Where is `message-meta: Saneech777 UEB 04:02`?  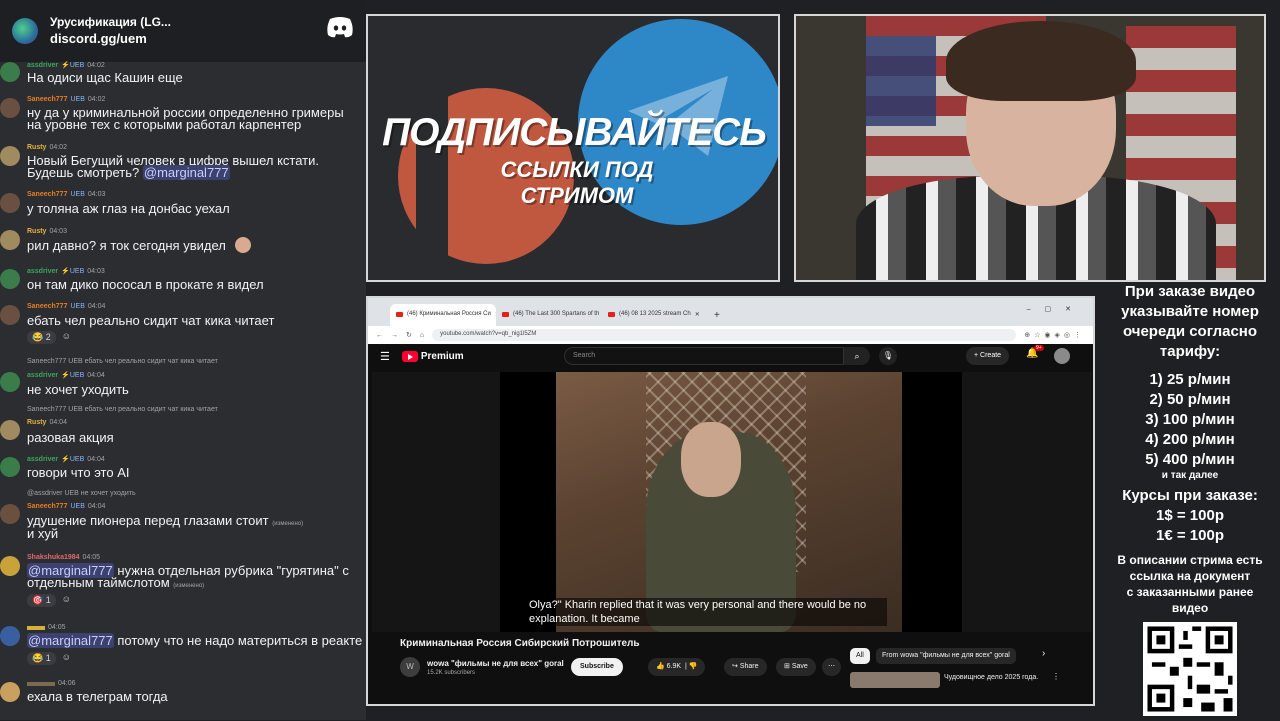
message-meta: Saneech777 UEB 04:02 is located at coordinates (66, 99).